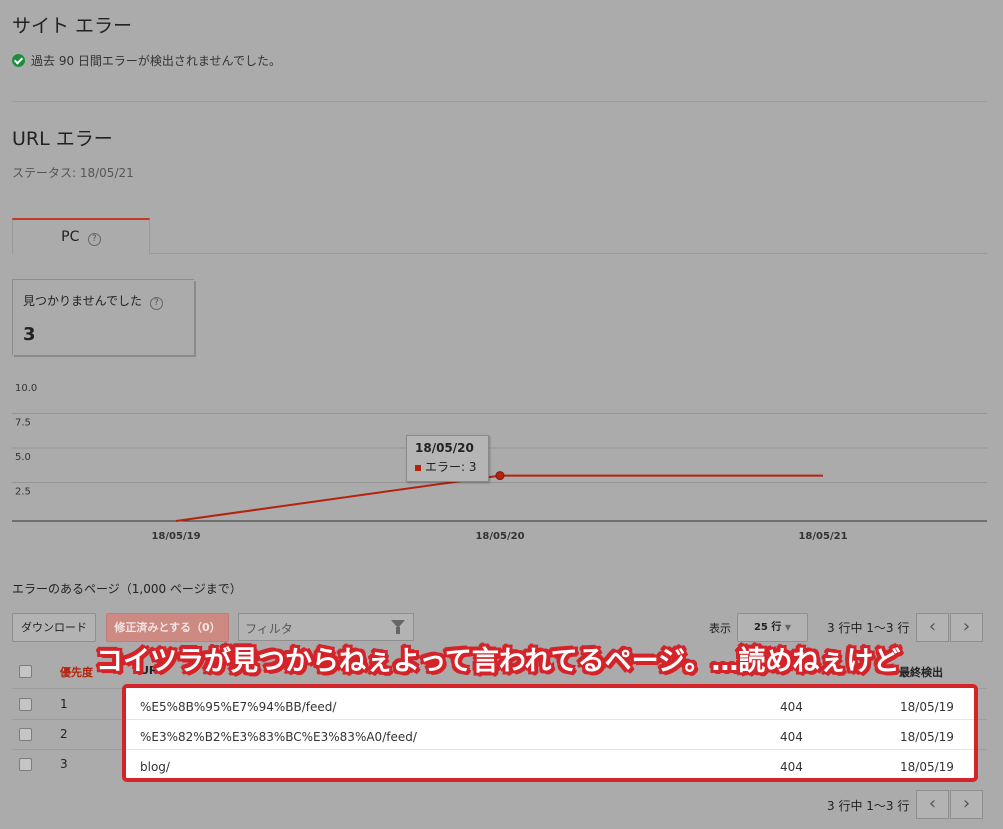 The width and height of the screenshot is (1003, 829). I want to click on site-errors-status-text: 過去 90 日間エラーが検出されませんでした。, so click(156, 61).